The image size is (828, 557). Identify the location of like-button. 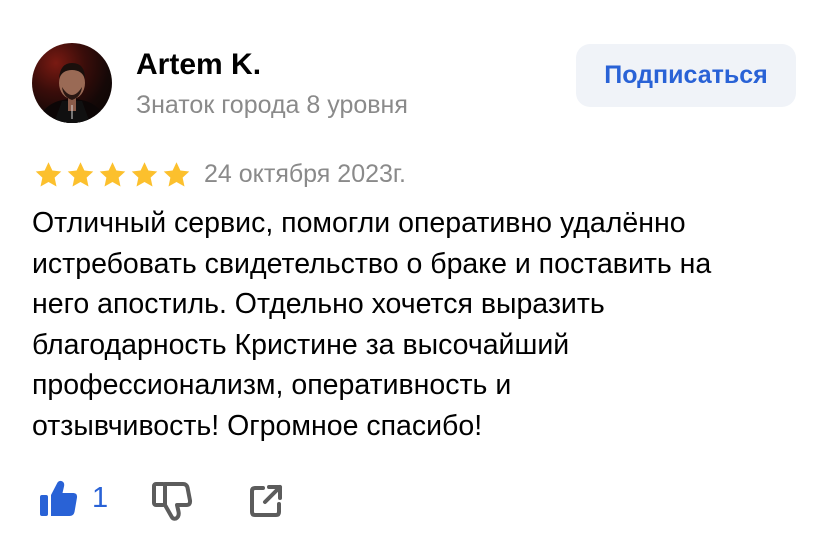
(59, 499).